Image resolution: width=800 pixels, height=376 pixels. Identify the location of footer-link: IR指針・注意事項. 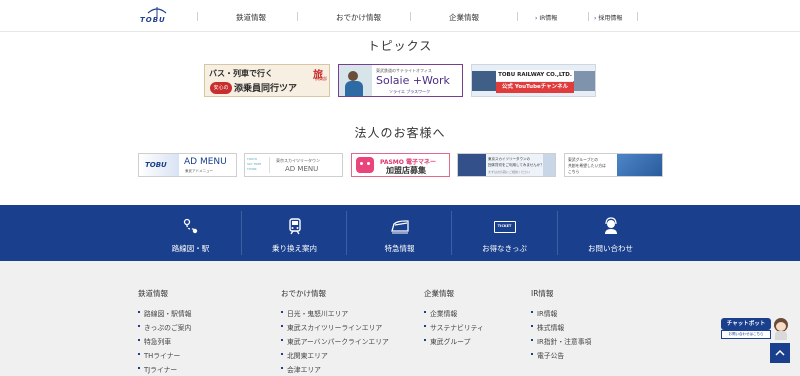
(561, 341).